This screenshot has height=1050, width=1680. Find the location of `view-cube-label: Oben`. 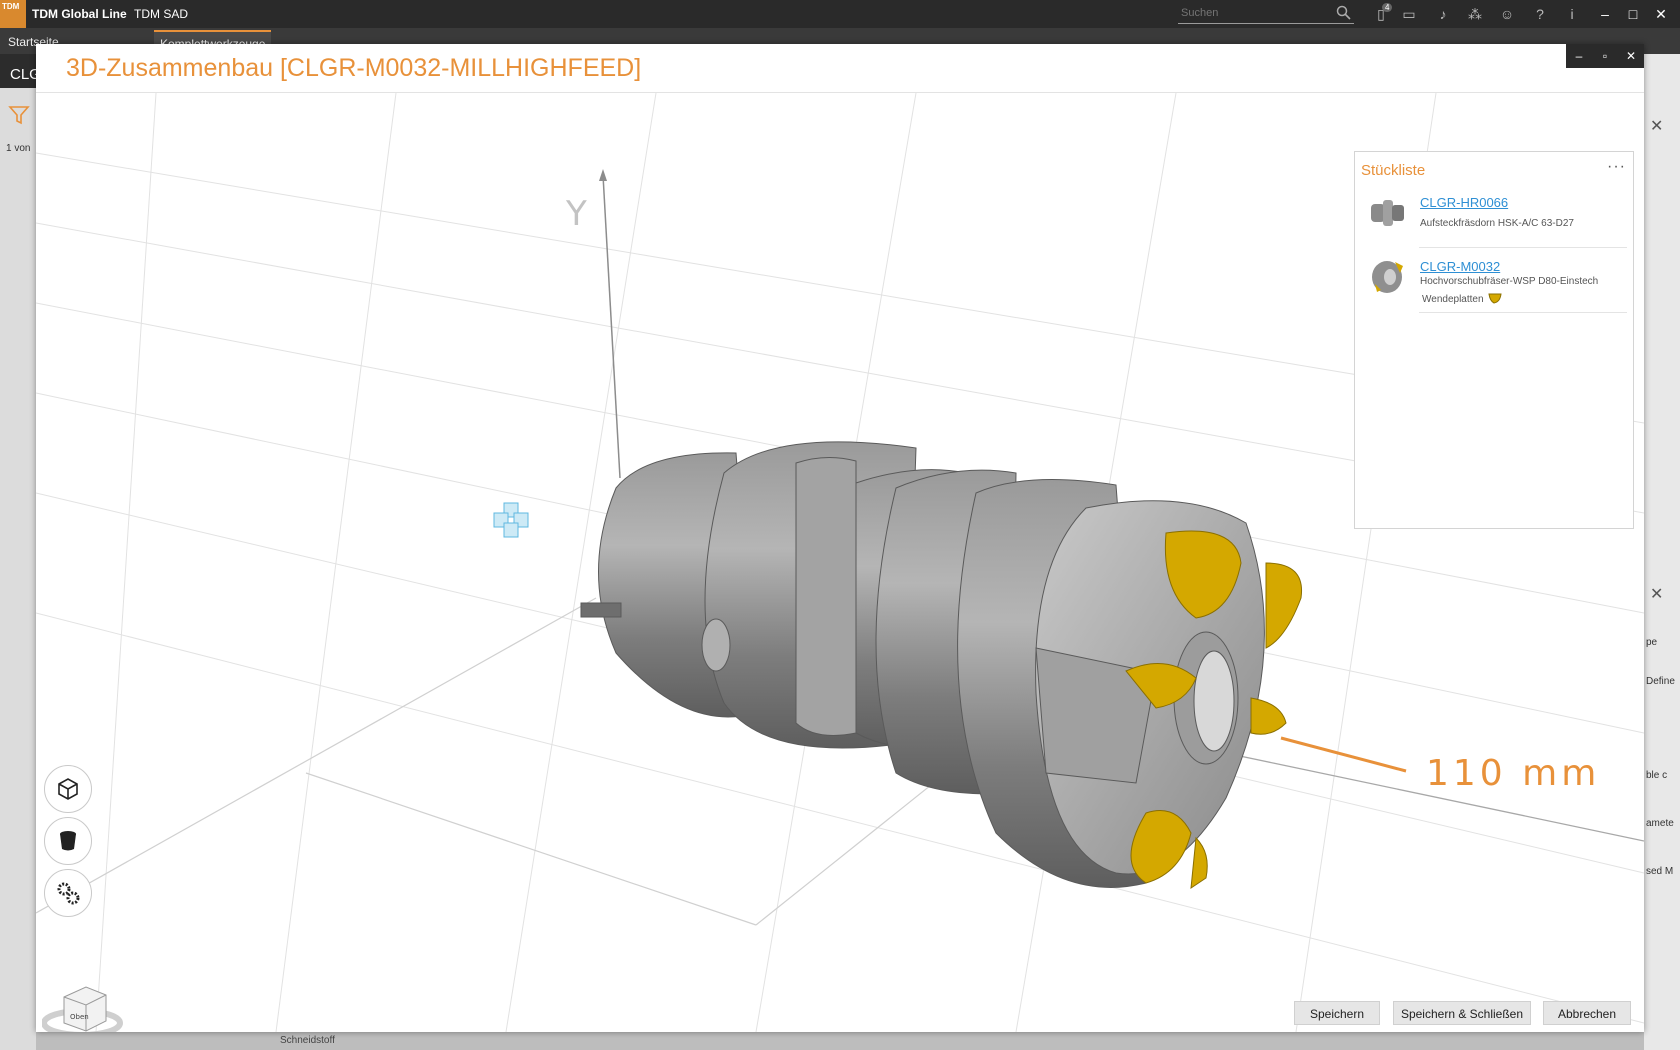

view-cube-label: Oben is located at coordinates (79, 1017).